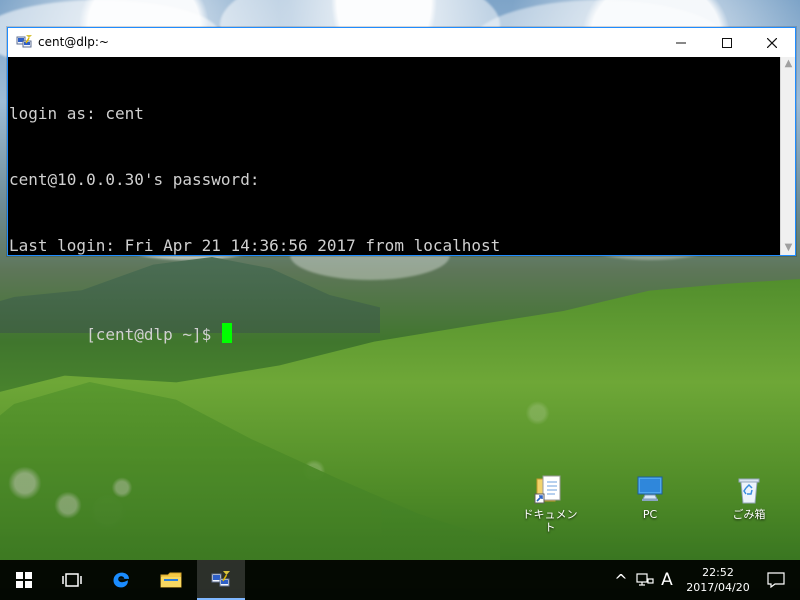  What do you see at coordinates (650, 514) in the screenshot?
I see `desktop-icon-label: PC` at bounding box center [650, 514].